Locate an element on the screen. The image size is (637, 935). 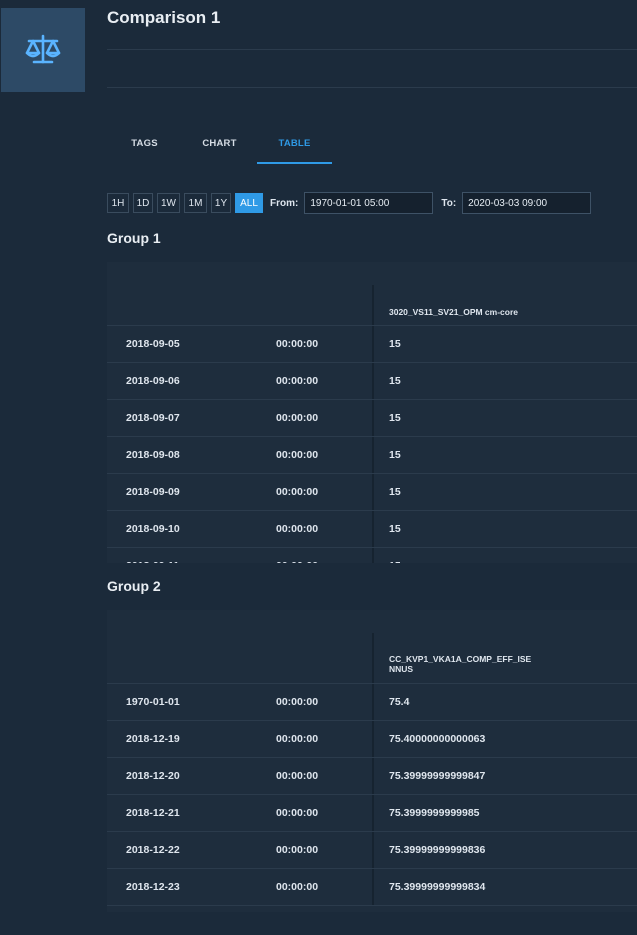
row-value: 75.40000000000063 is located at coordinates (437, 739).